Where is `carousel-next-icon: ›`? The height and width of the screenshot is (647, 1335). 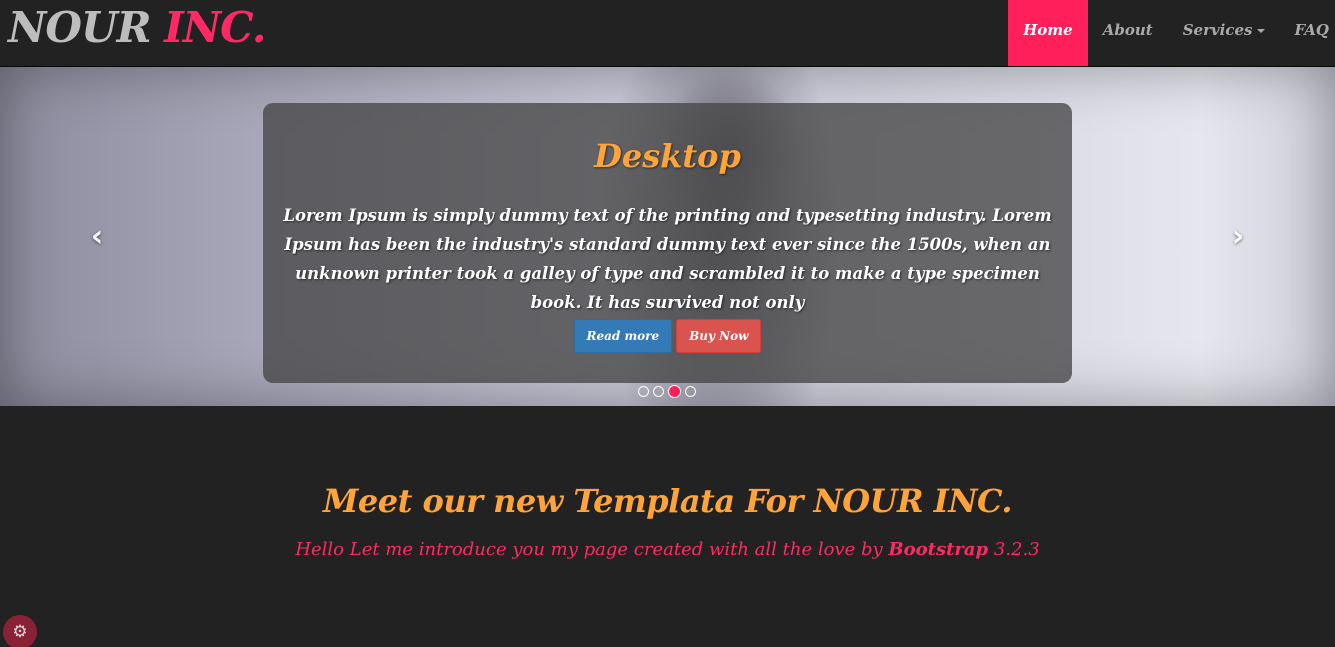
carousel-next-icon: › is located at coordinates (1238, 237).